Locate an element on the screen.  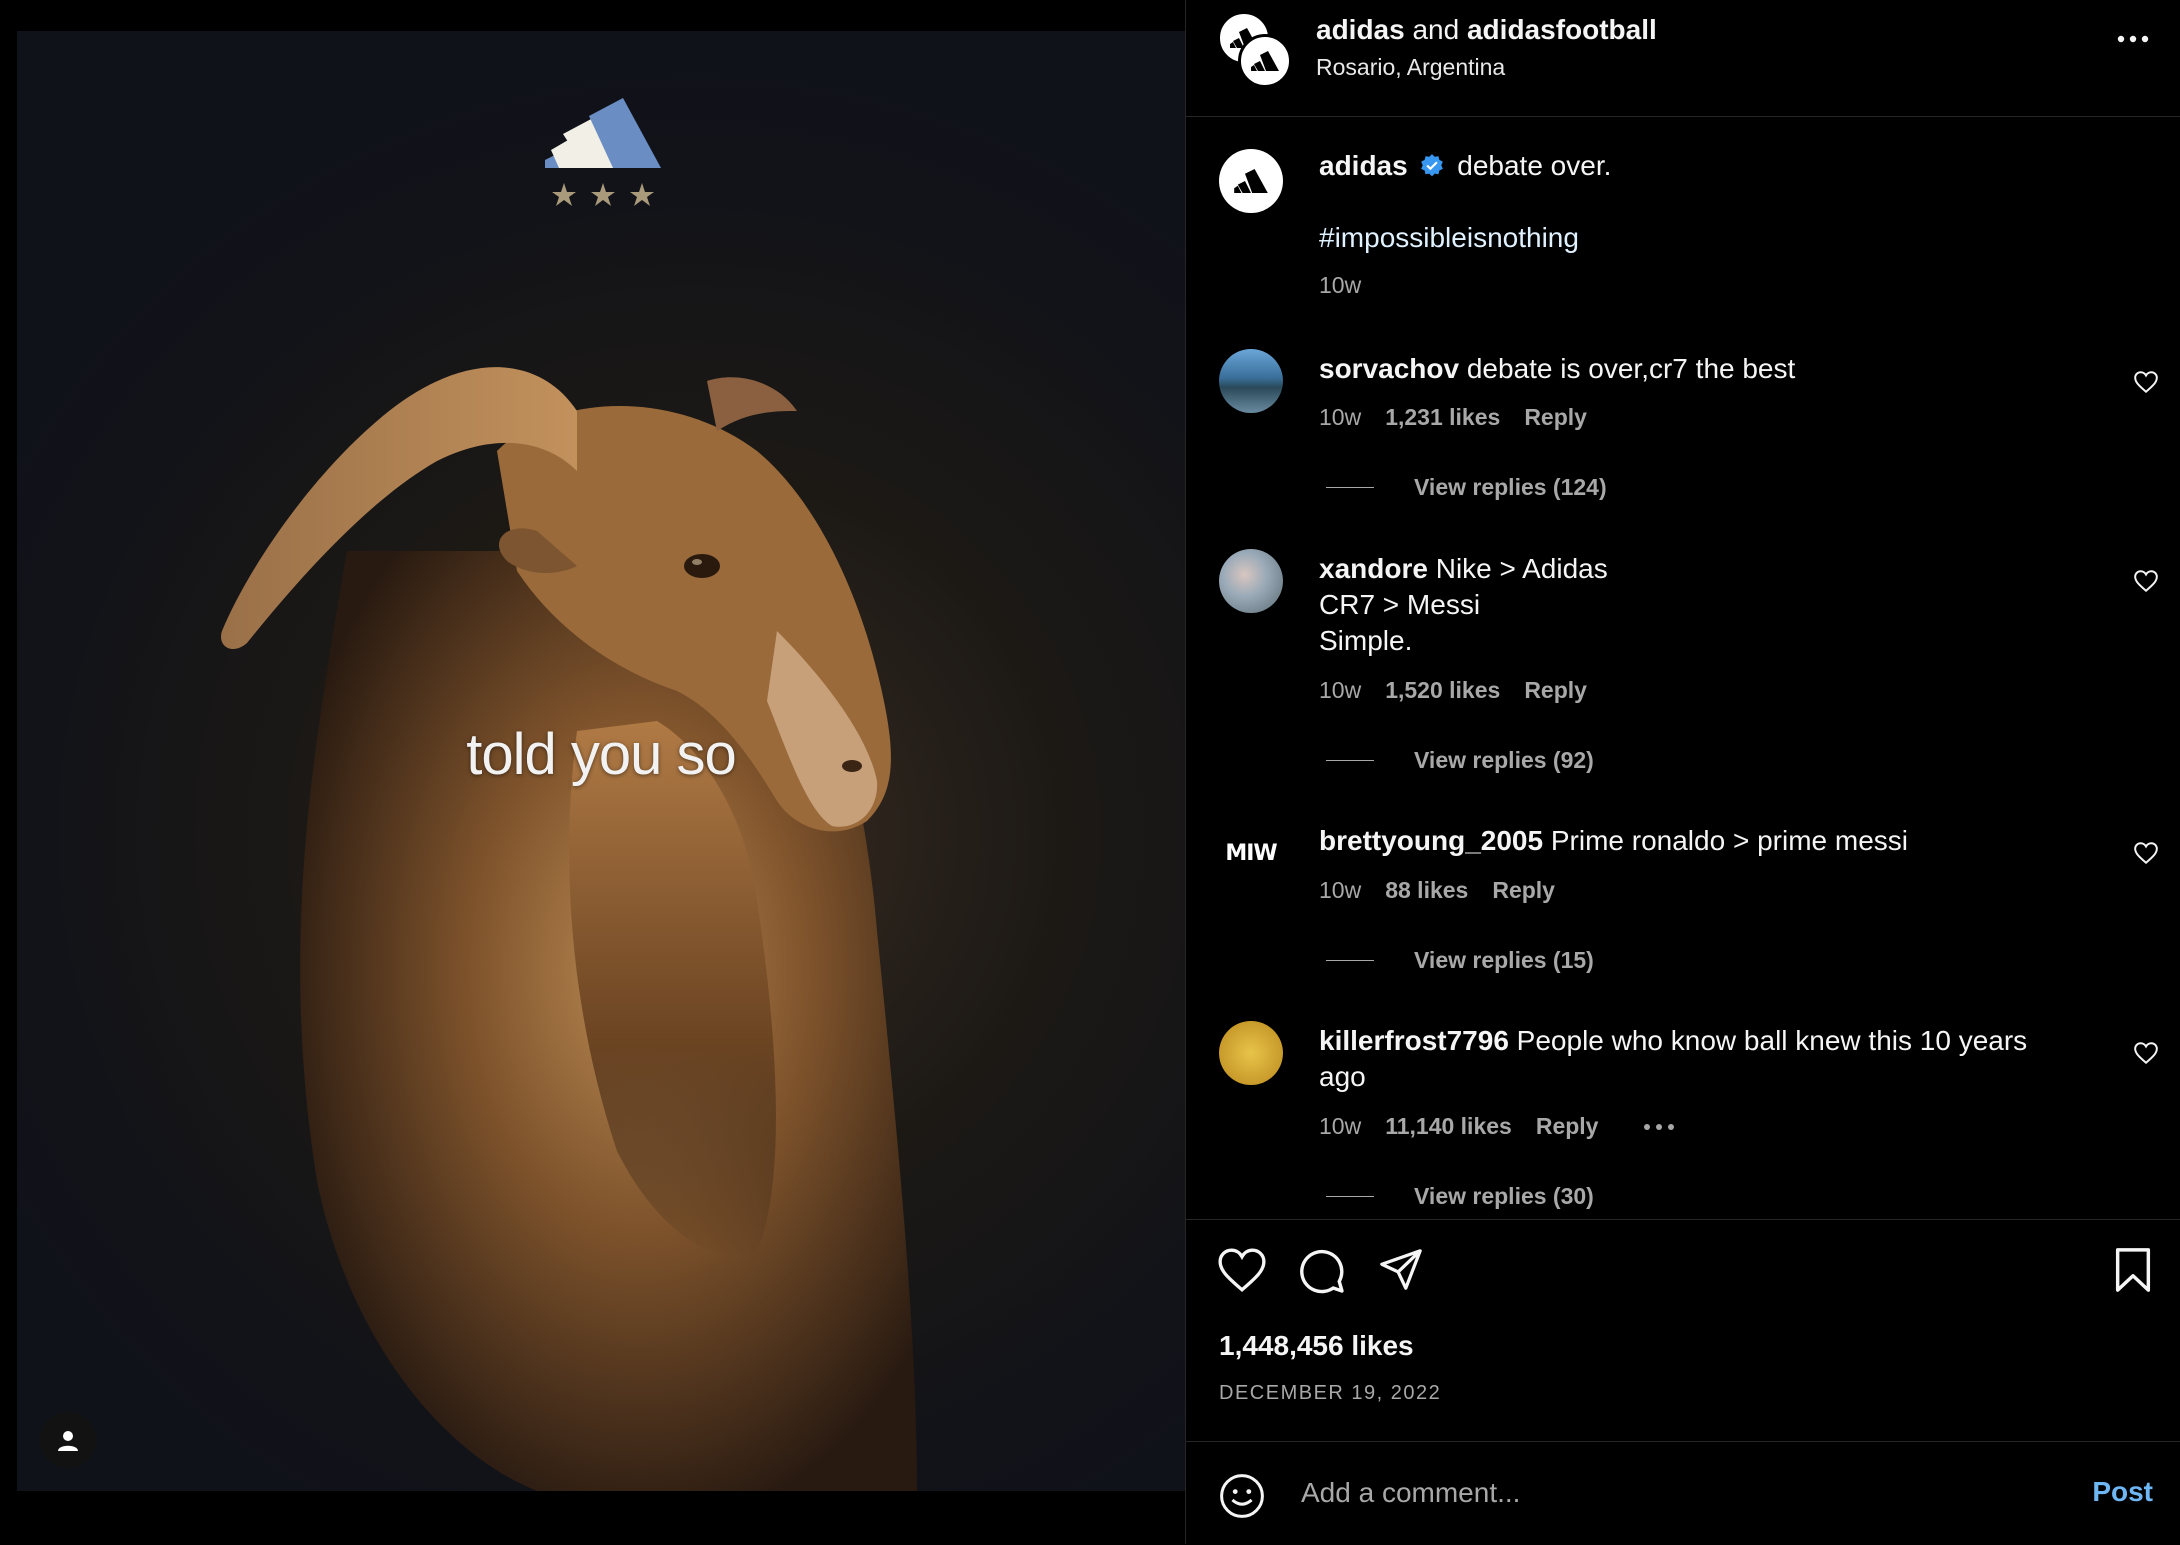
adidas-three-stripes-logo is located at coordinates (603, 152).